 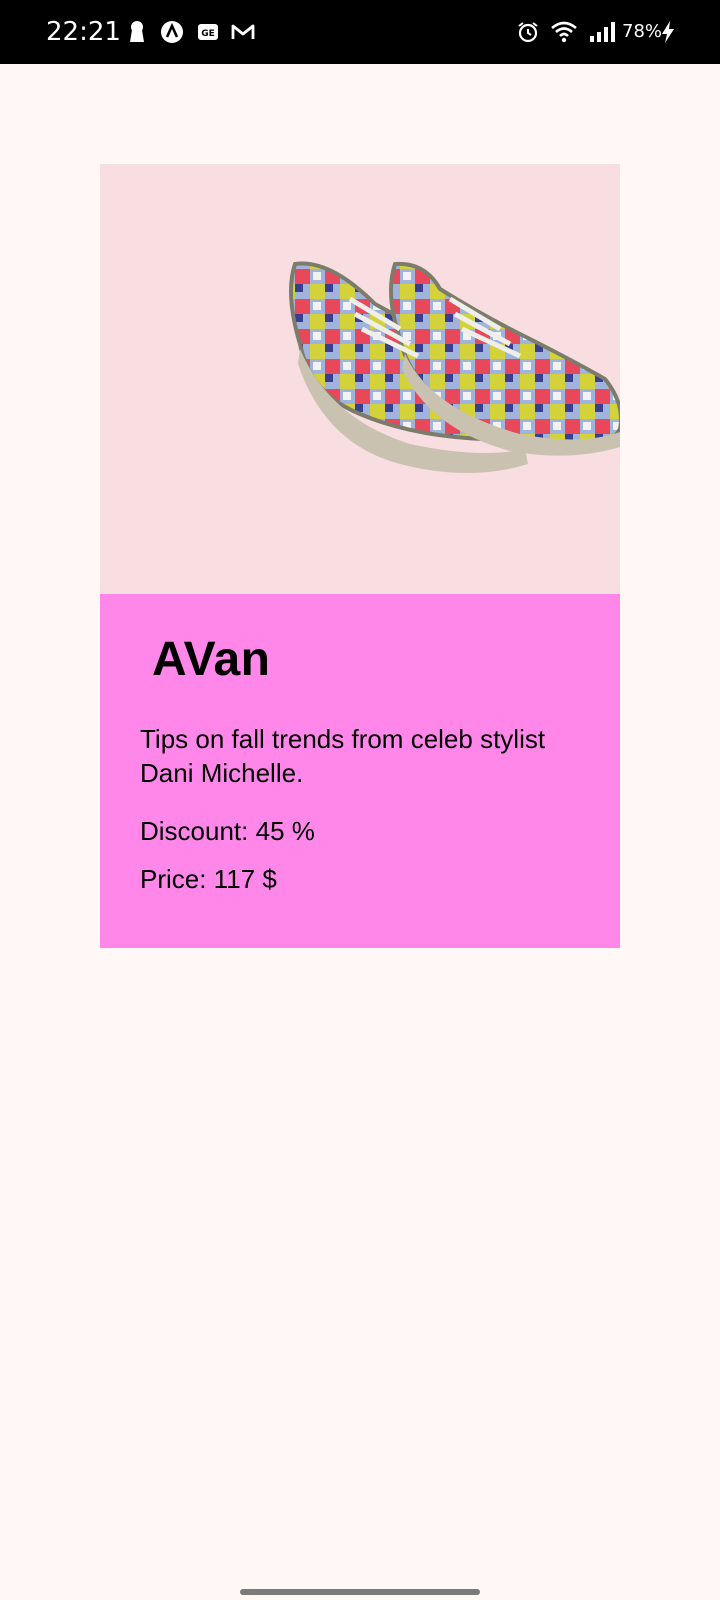 I want to click on signal-icon, so click(x=602, y=32).